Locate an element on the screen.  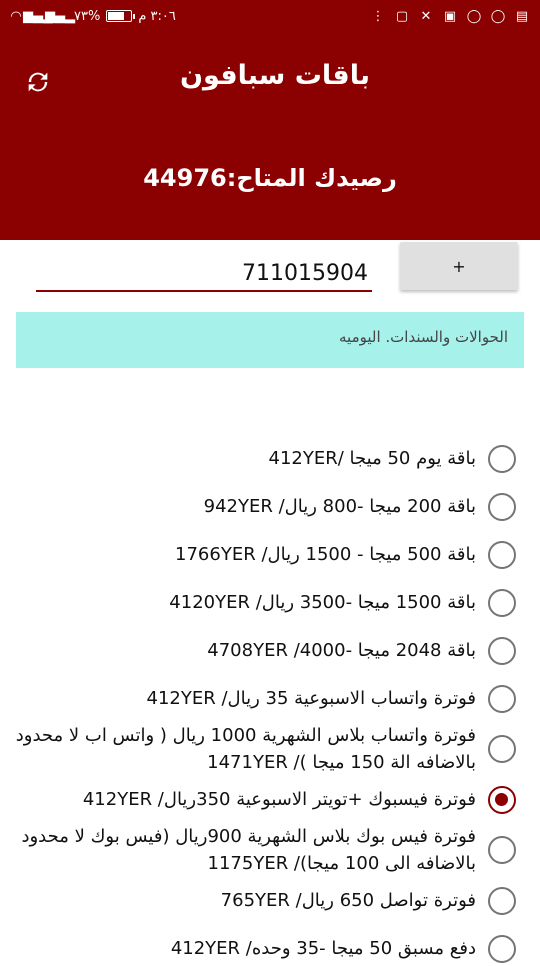
package-option: باقة 200 ميجا -800 ريال/ 942YER is located at coordinates (270, 507).